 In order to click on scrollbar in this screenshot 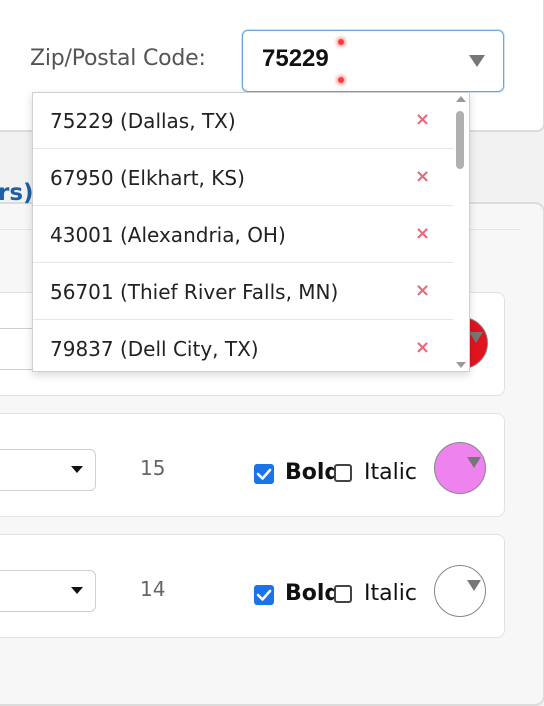, I will do `click(461, 232)`.